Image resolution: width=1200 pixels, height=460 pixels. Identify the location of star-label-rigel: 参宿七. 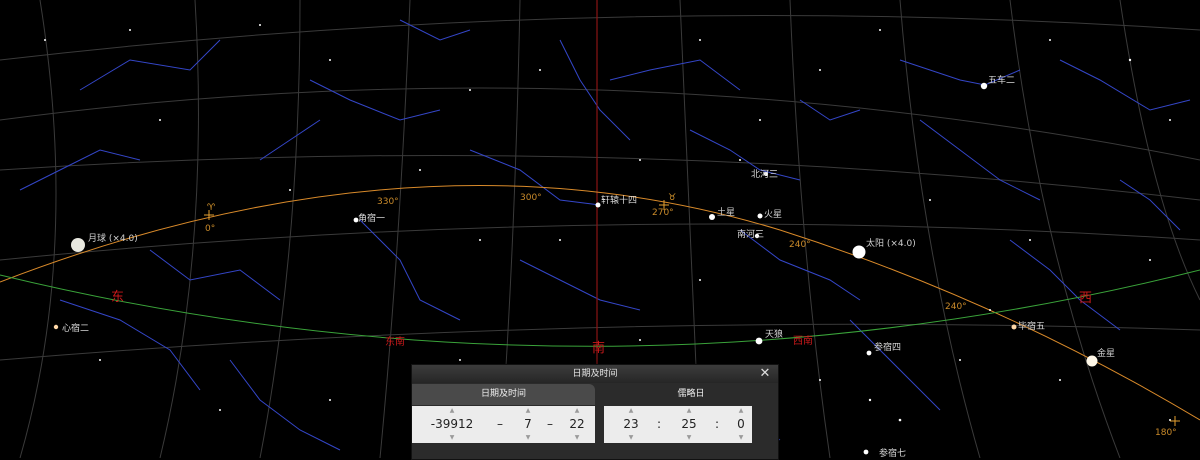
(893, 454).